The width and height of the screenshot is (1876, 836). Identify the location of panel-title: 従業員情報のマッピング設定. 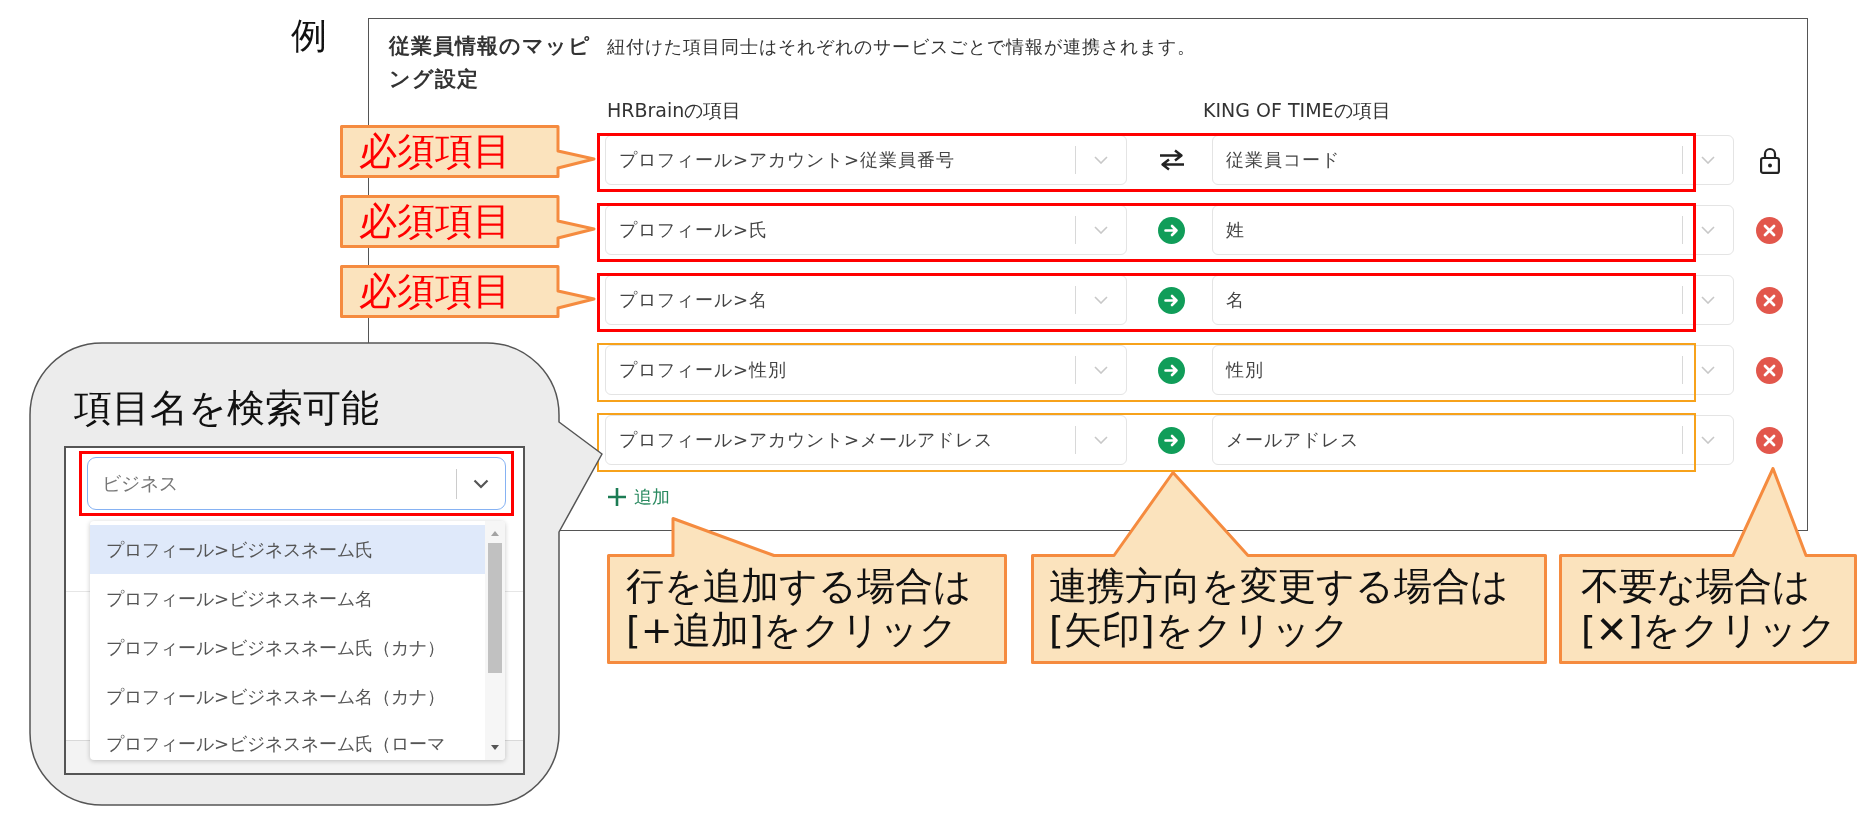
(490, 63).